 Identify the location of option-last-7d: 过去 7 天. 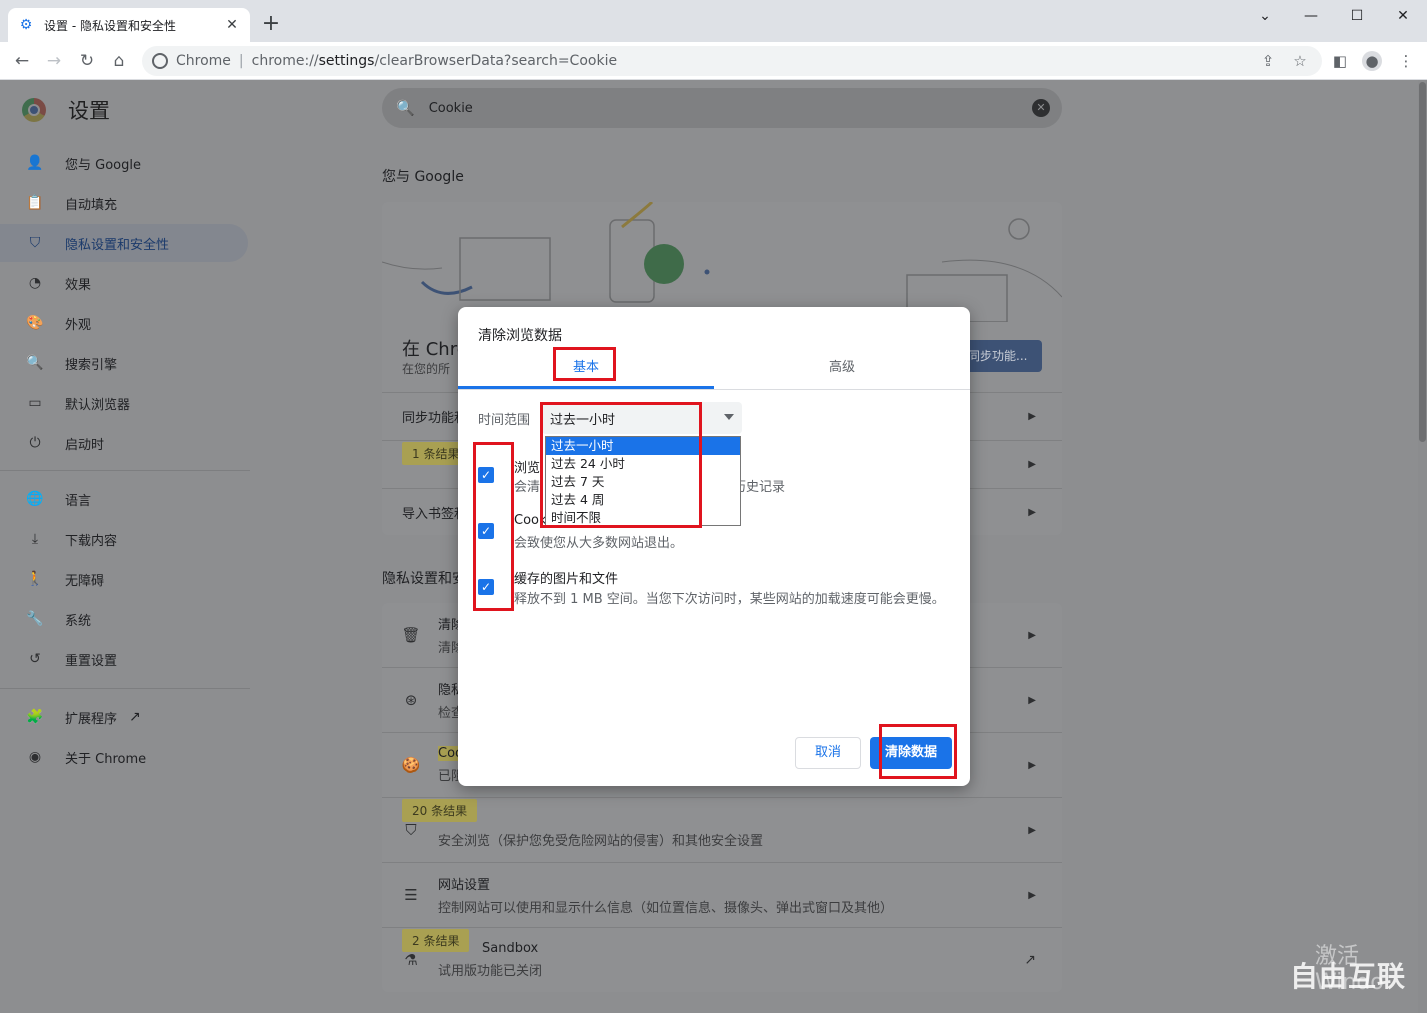
(643, 482).